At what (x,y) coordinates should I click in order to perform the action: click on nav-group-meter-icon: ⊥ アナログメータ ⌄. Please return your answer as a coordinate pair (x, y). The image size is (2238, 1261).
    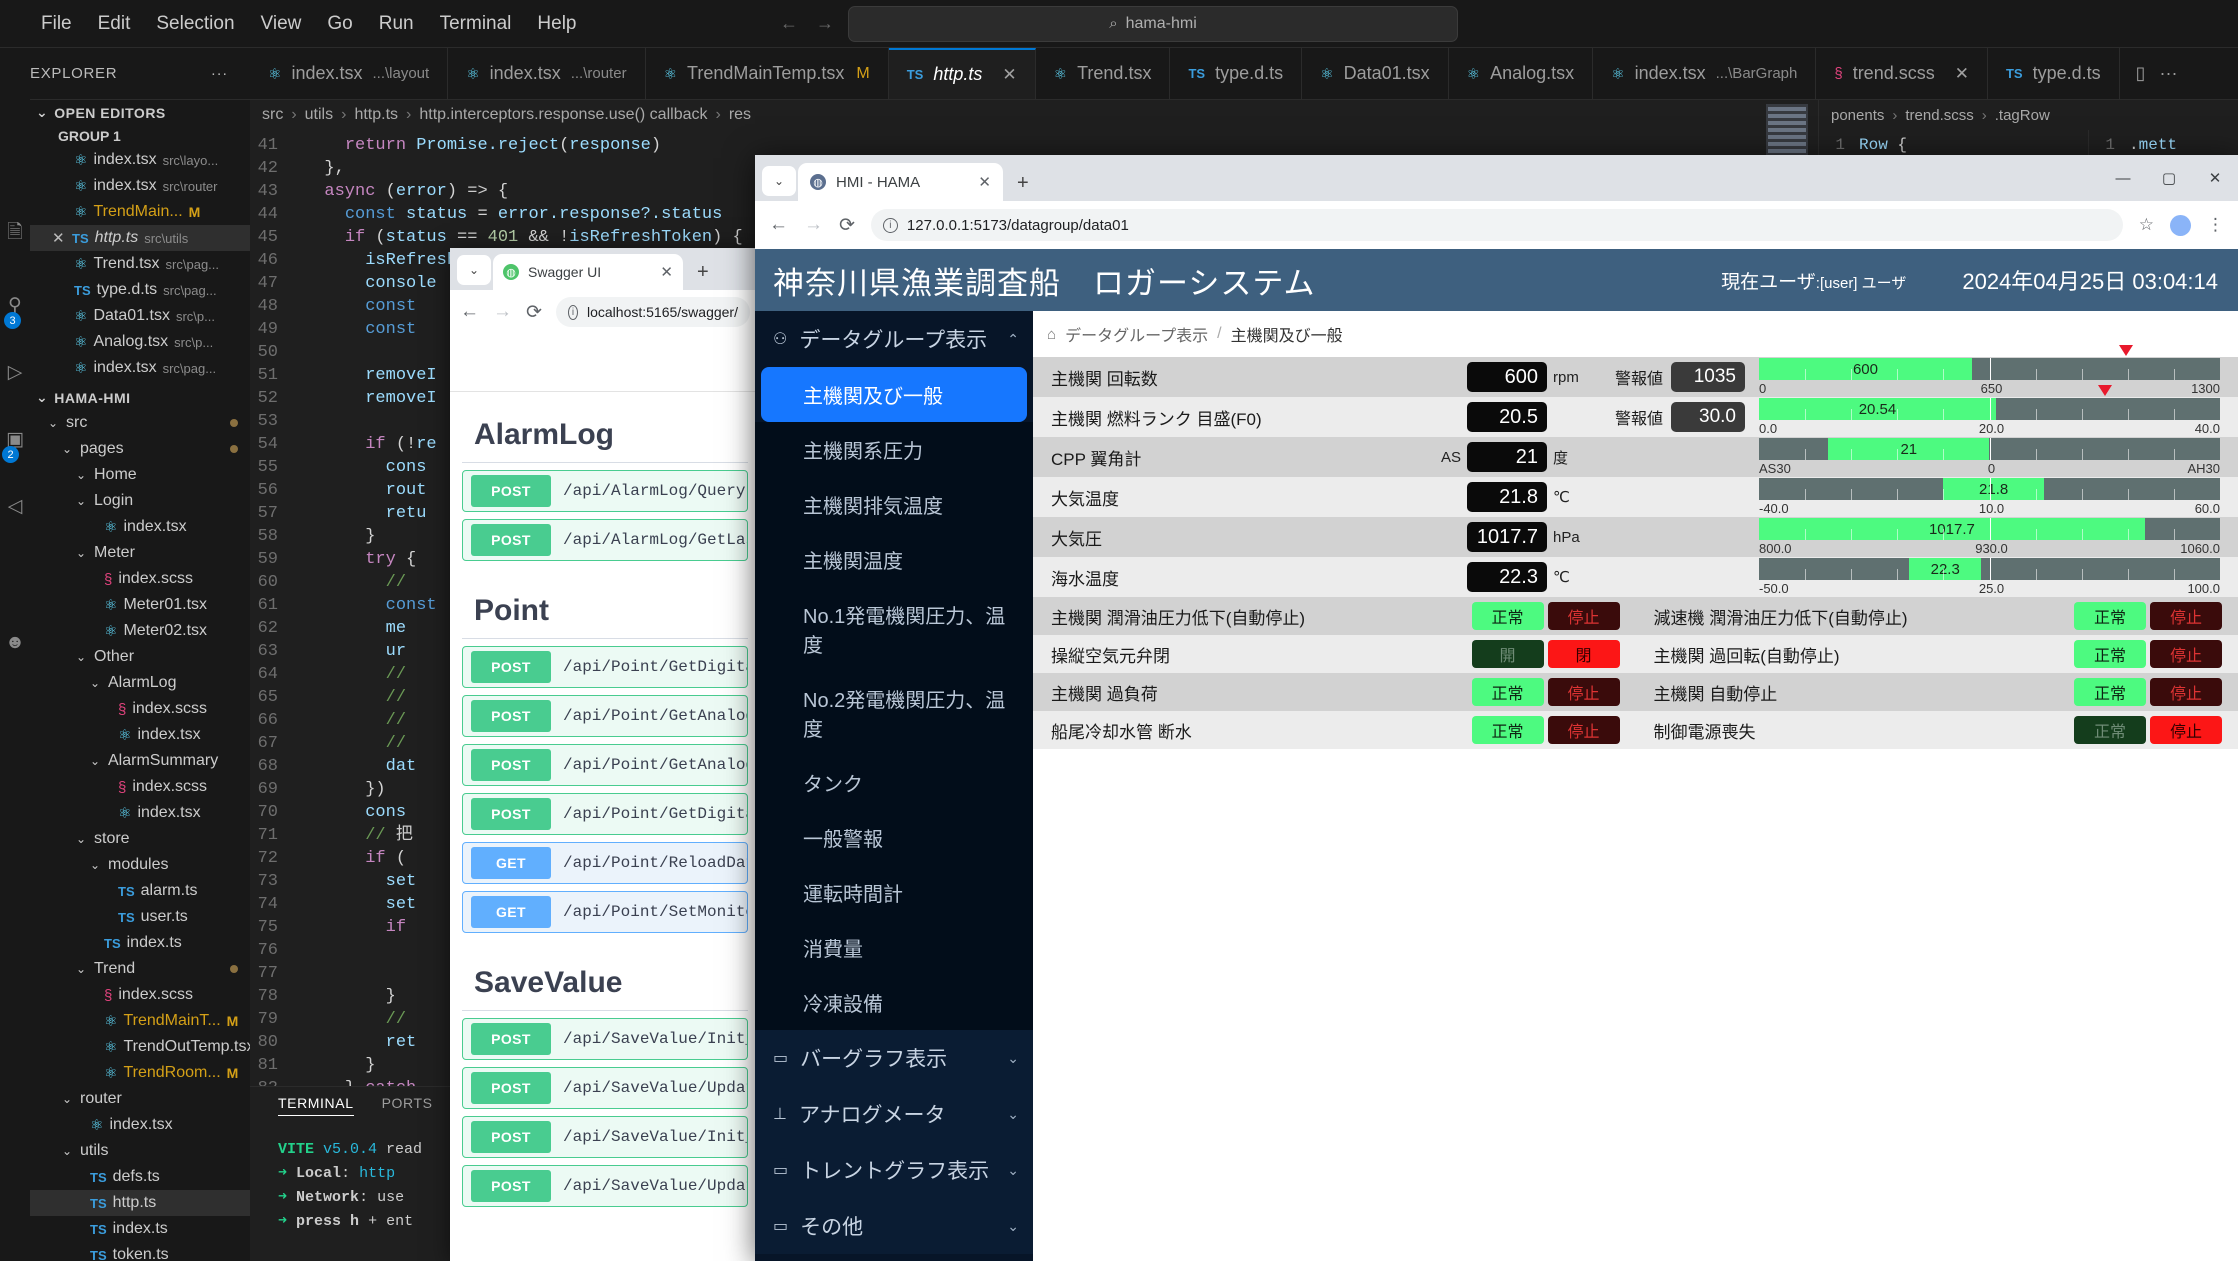
    Looking at the image, I should click on (894, 1114).